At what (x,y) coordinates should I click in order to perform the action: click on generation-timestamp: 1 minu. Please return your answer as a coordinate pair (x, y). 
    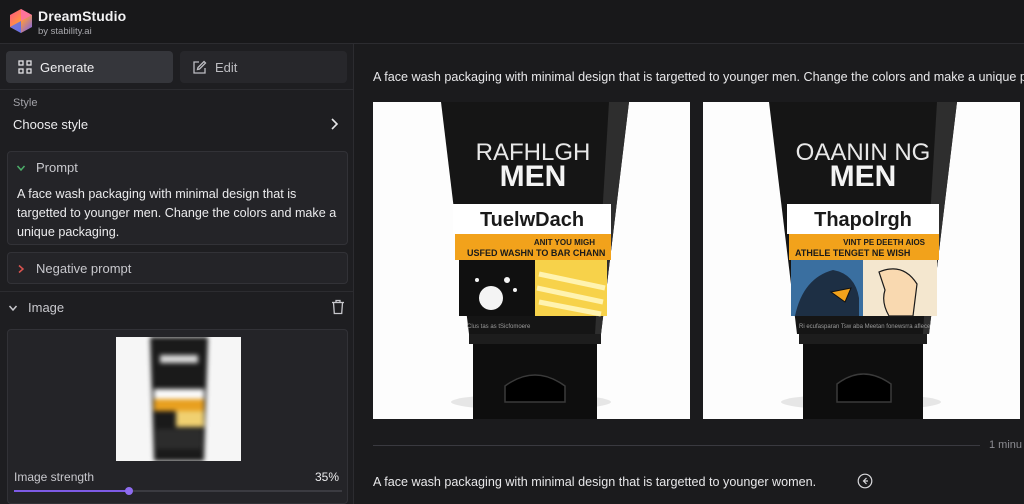
    Looking at the image, I should click on (1006, 445).